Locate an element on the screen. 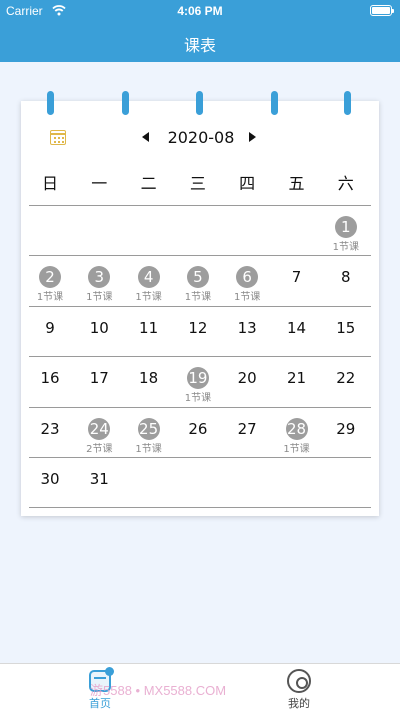 The image size is (400, 710). calendar-day: 16 is located at coordinates (50, 382).